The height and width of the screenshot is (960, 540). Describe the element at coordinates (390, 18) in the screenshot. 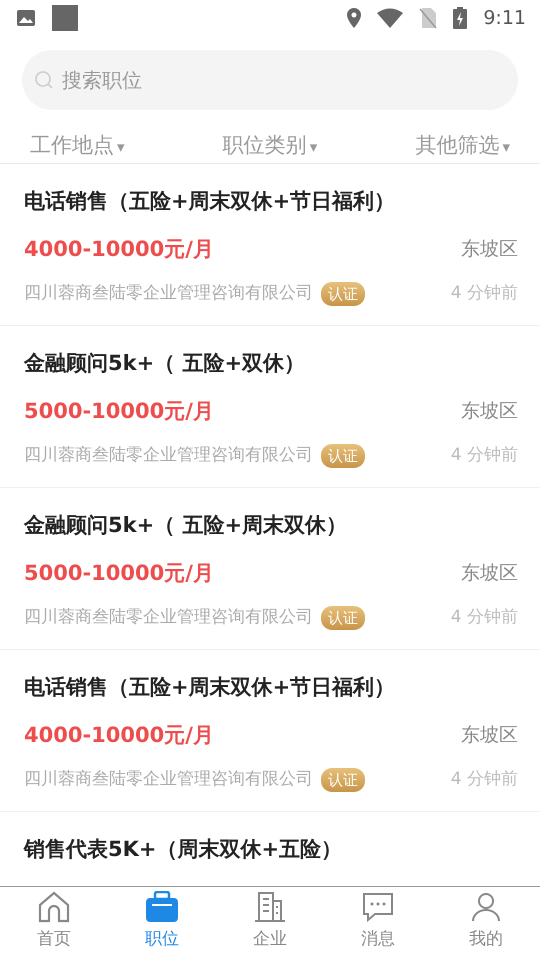

I see `wifi-icon` at that location.